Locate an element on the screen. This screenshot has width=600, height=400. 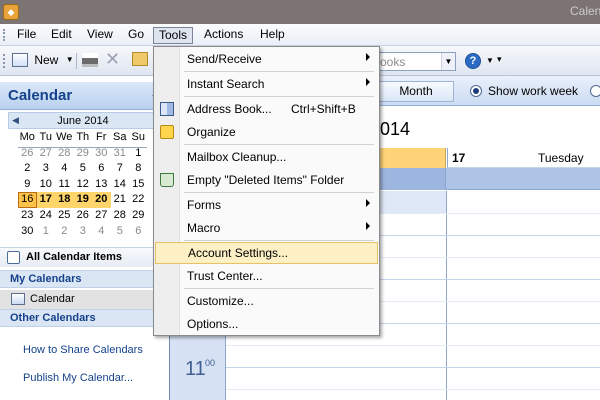
calendar-day: 12 is located at coordinates (83, 185).